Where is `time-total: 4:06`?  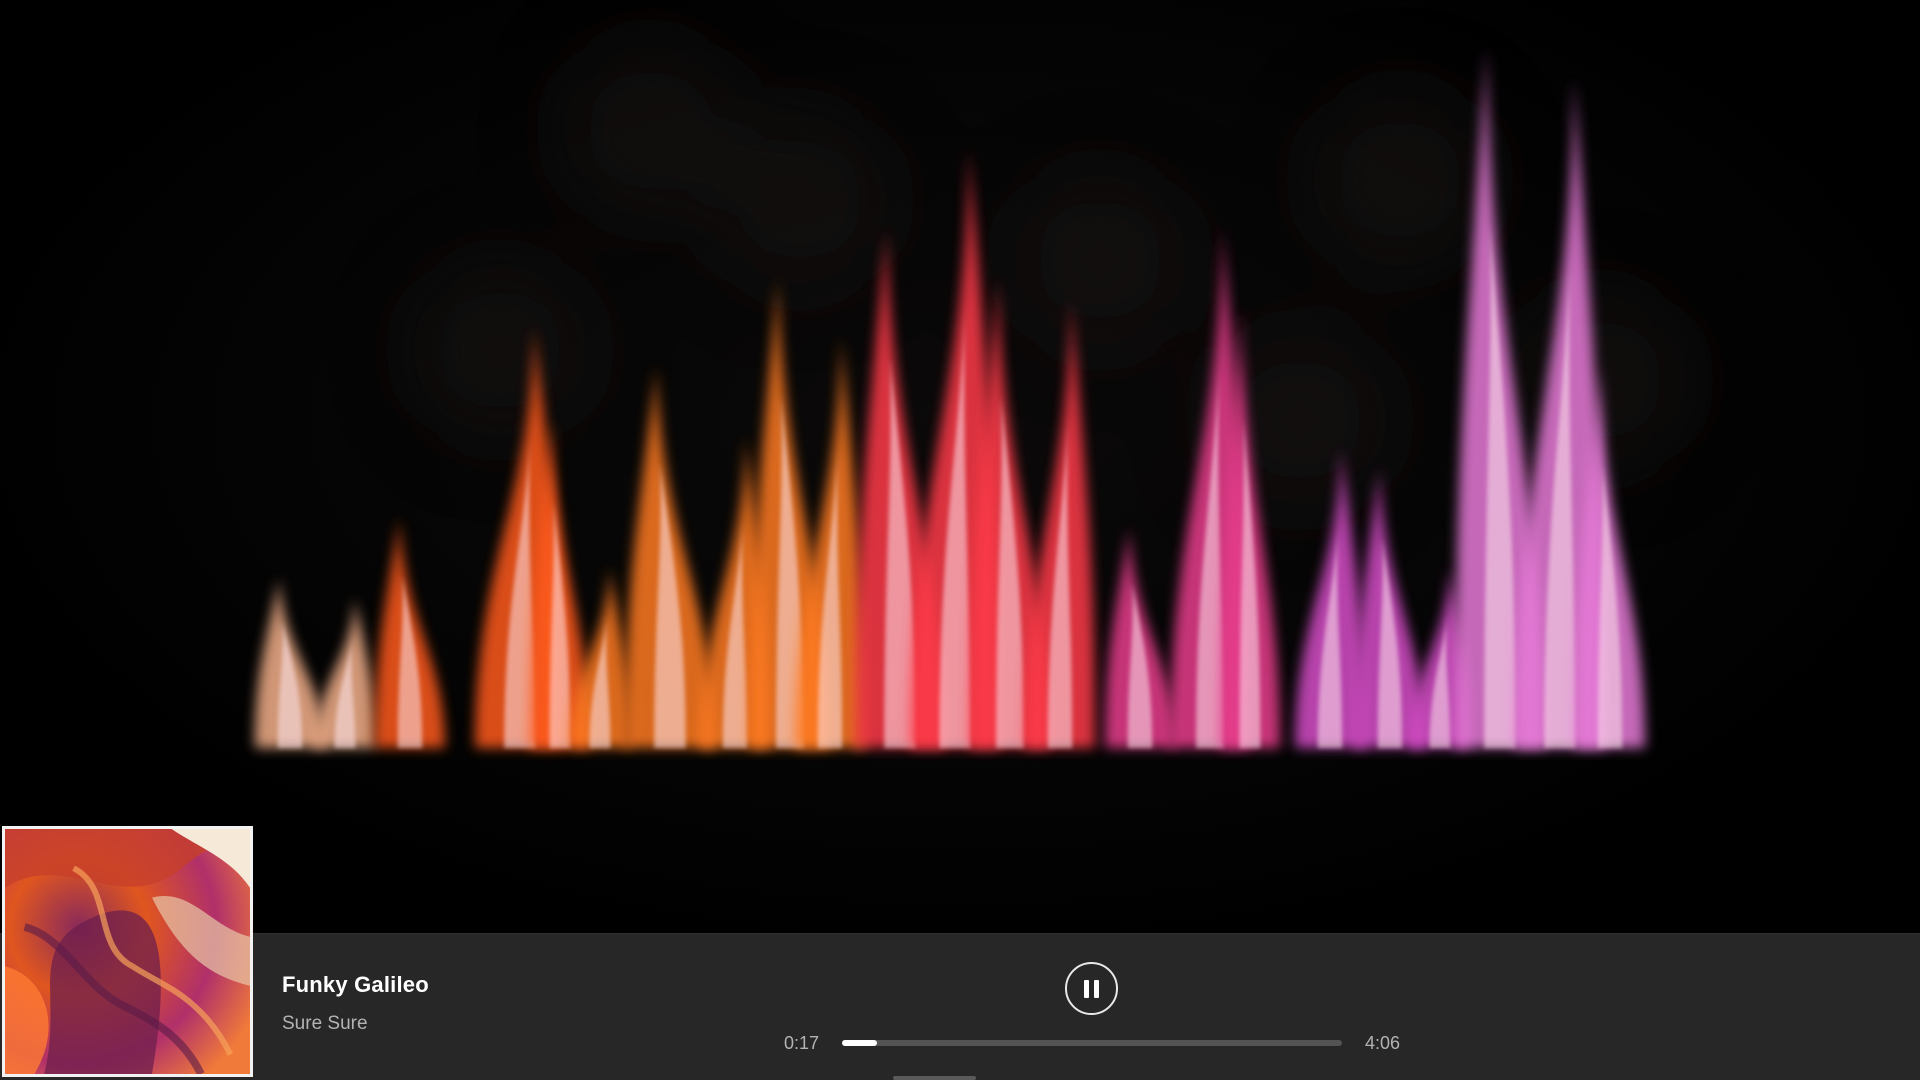 time-total: 4:06 is located at coordinates (1383, 1043).